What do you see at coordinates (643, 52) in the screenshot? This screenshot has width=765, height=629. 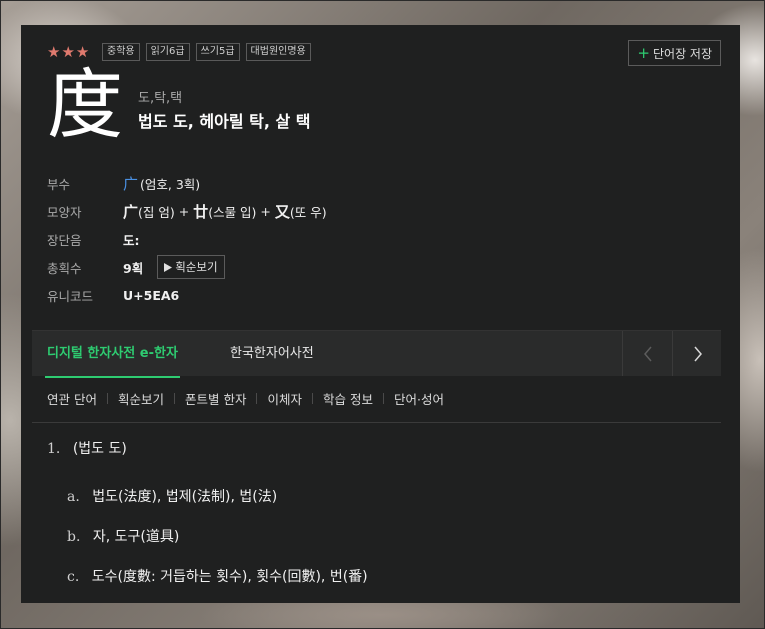 I see `plus-icon: +` at bounding box center [643, 52].